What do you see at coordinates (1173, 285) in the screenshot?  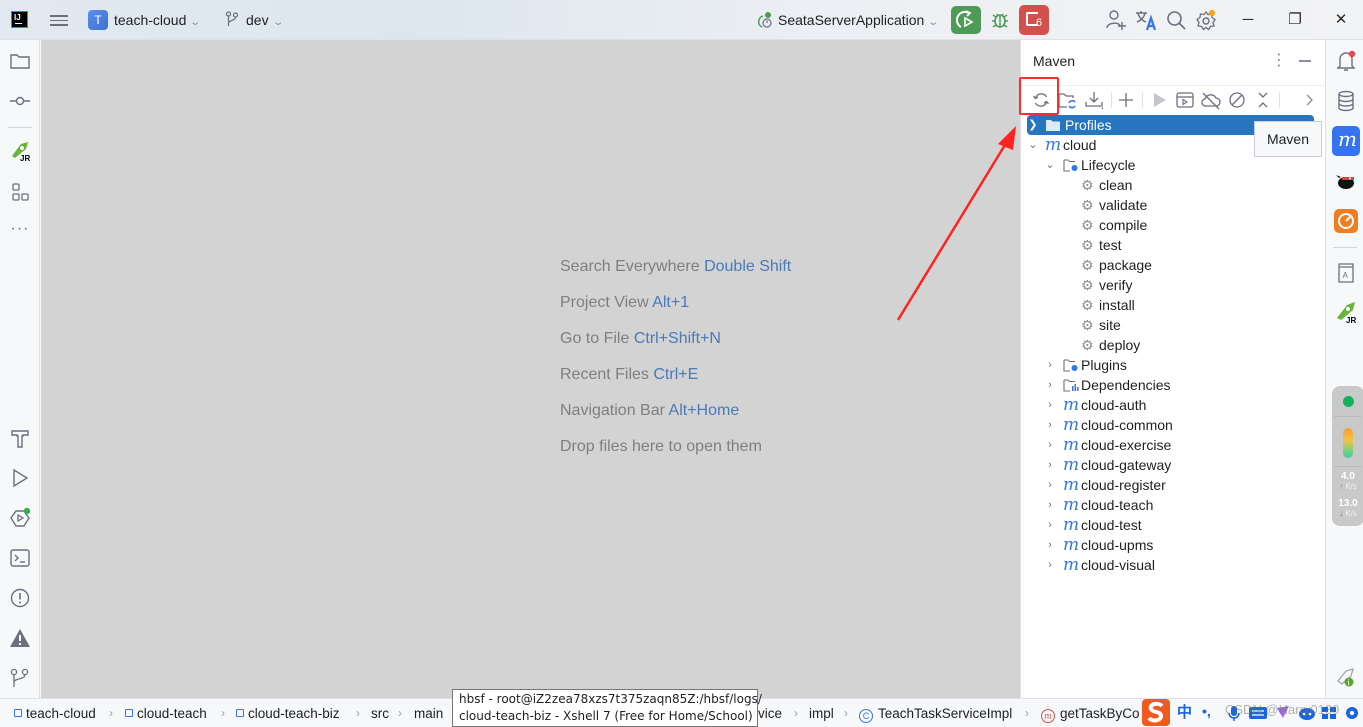 I see `lifecycle-phase-verify: ⚙ verify` at bounding box center [1173, 285].